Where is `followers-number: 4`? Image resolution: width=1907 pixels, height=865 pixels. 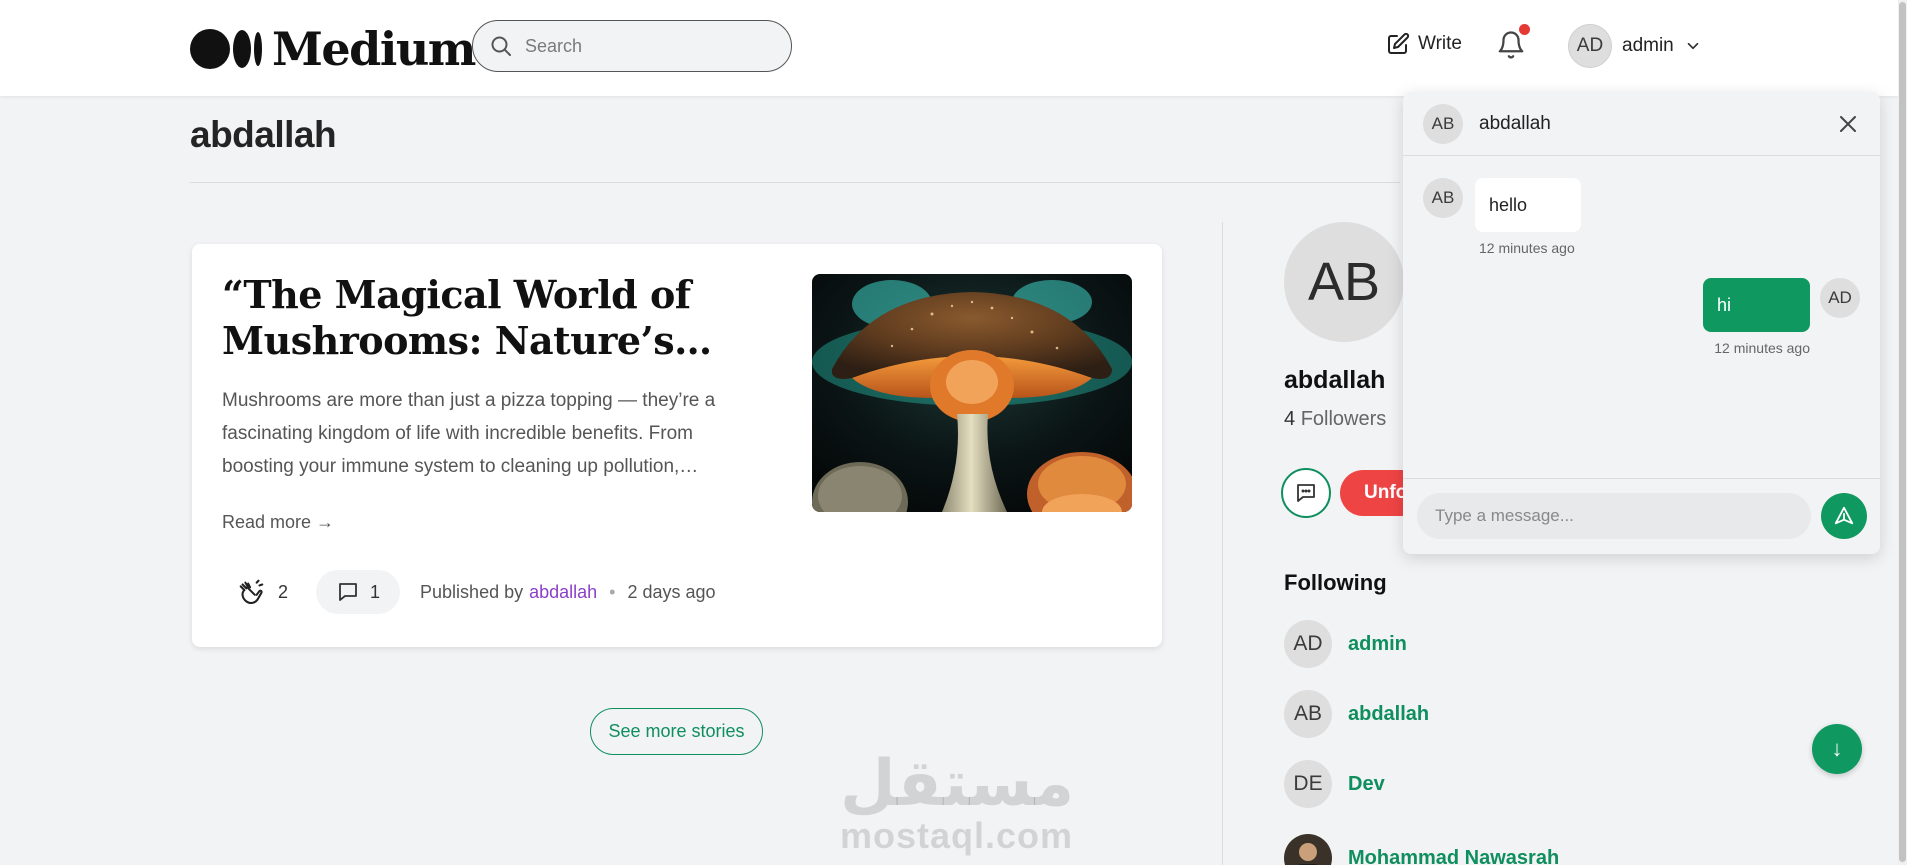
followers-number: 4 is located at coordinates (1290, 419).